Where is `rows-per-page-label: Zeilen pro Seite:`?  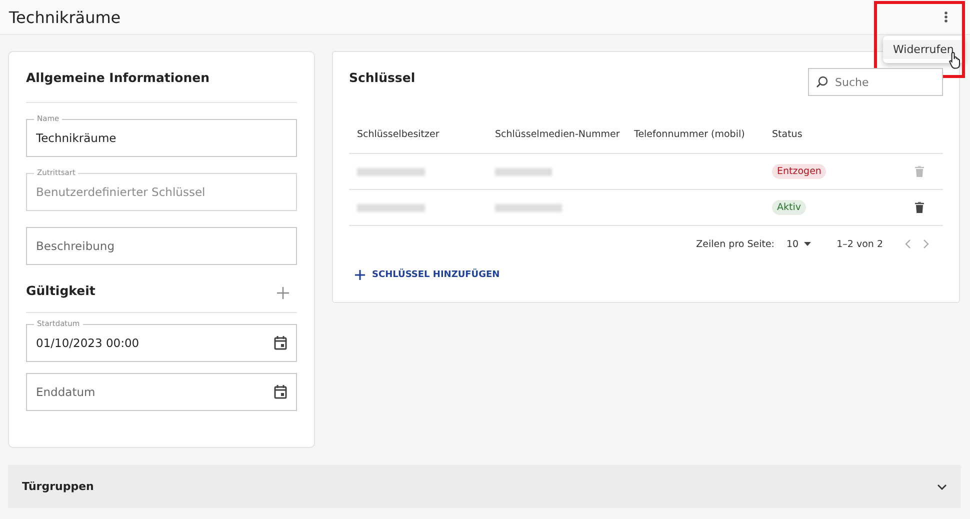
rows-per-page-label: Zeilen pro Seite: is located at coordinates (735, 244).